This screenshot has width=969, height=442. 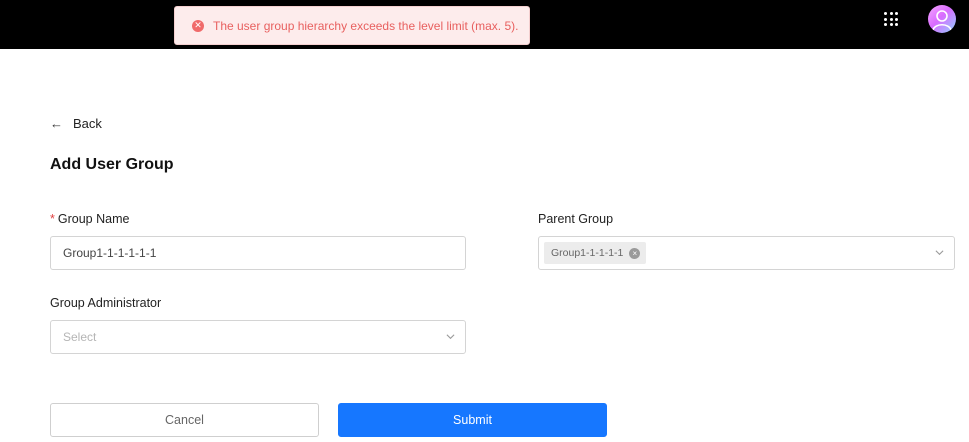 What do you see at coordinates (576, 219) in the screenshot?
I see `parent-group-label: Parent Group` at bounding box center [576, 219].